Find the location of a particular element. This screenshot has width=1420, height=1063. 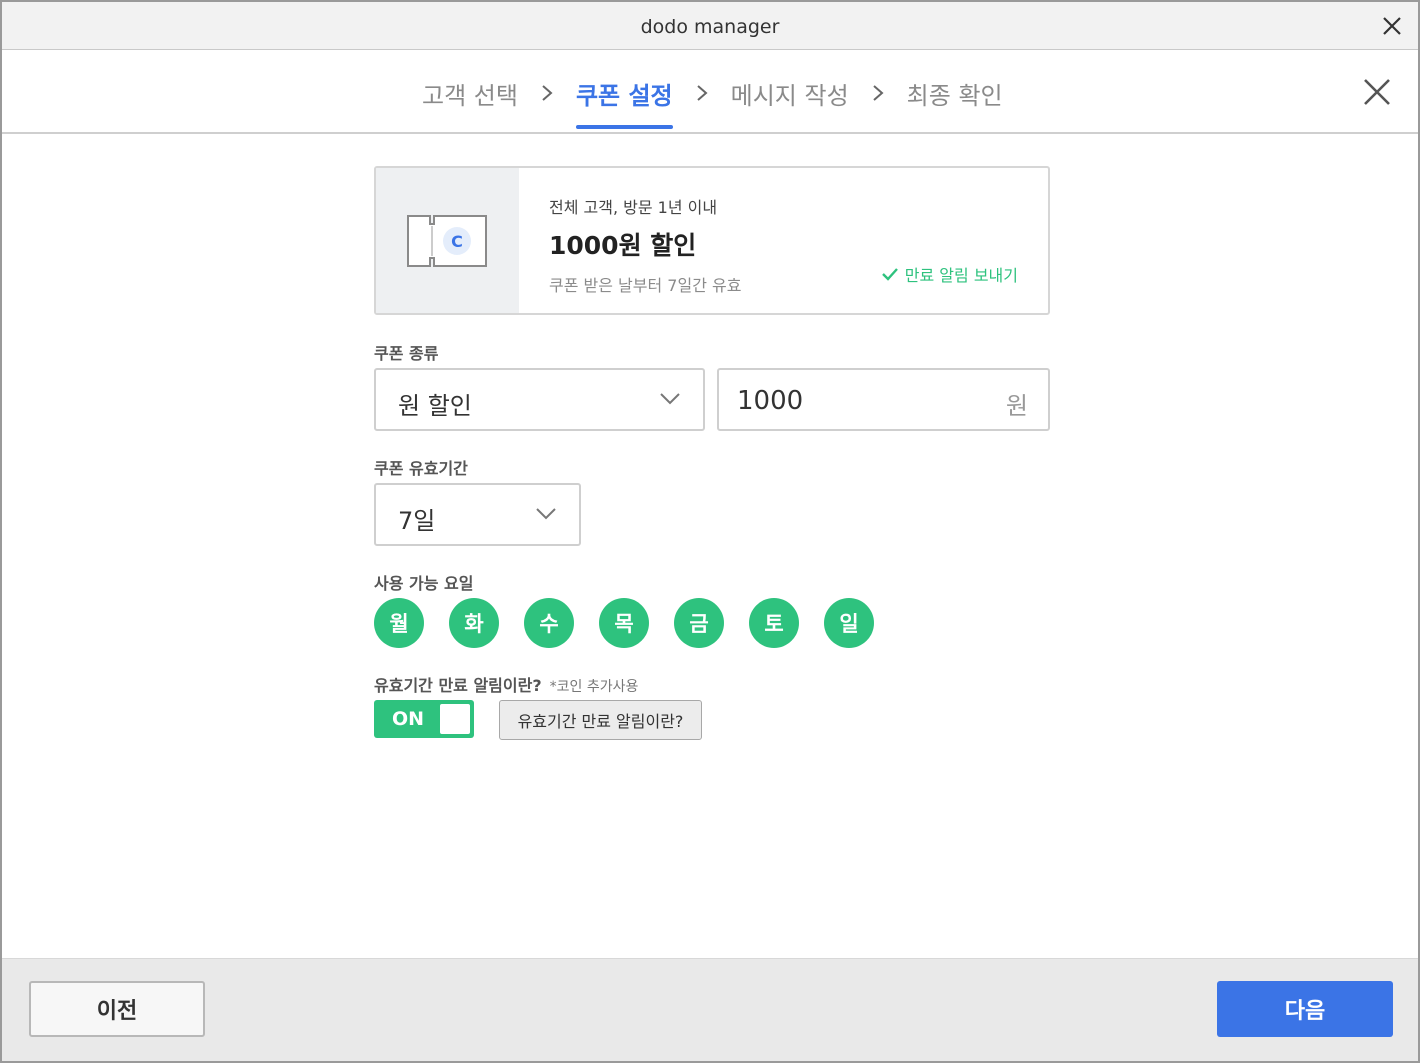

expiry-notice-label: 유효기간 만료 알림이란? *코인 추가사용 is located at coordinates (506, 684).